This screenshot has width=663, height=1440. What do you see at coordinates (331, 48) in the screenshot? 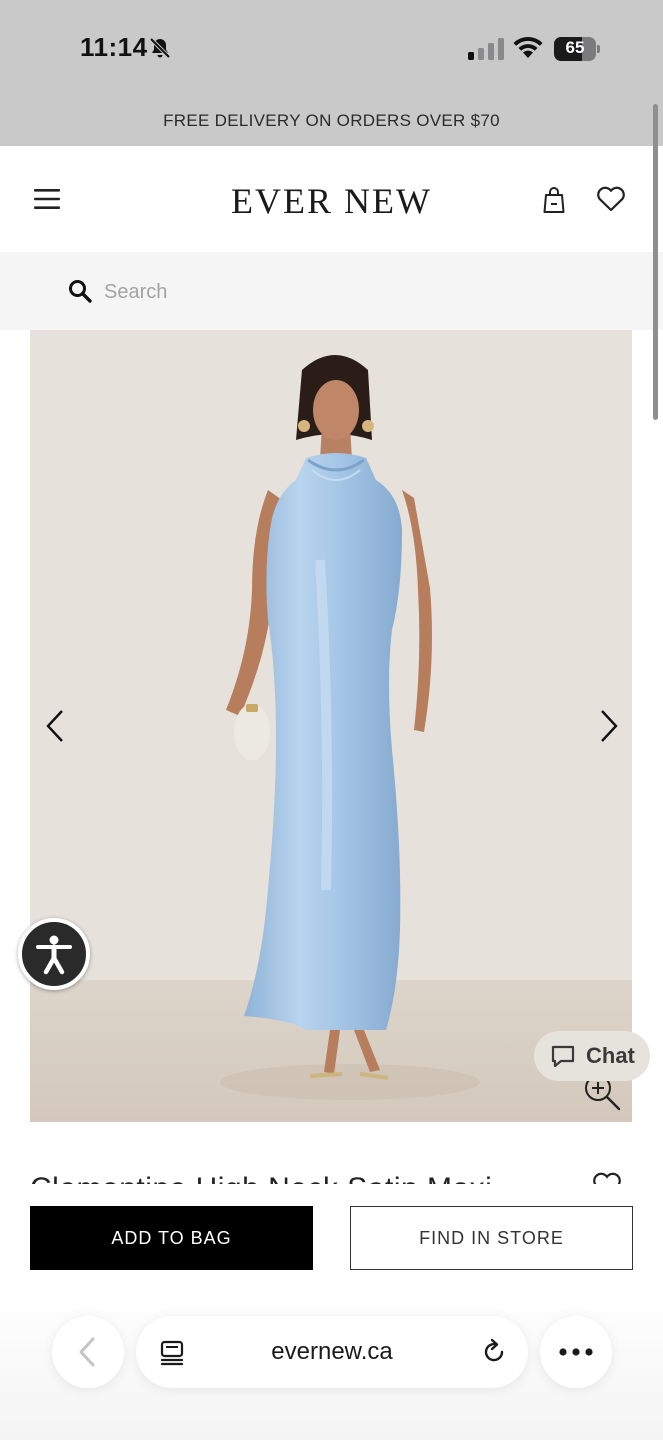
I see `status-bar: 11:14 65` at bounding box center [331, 48].